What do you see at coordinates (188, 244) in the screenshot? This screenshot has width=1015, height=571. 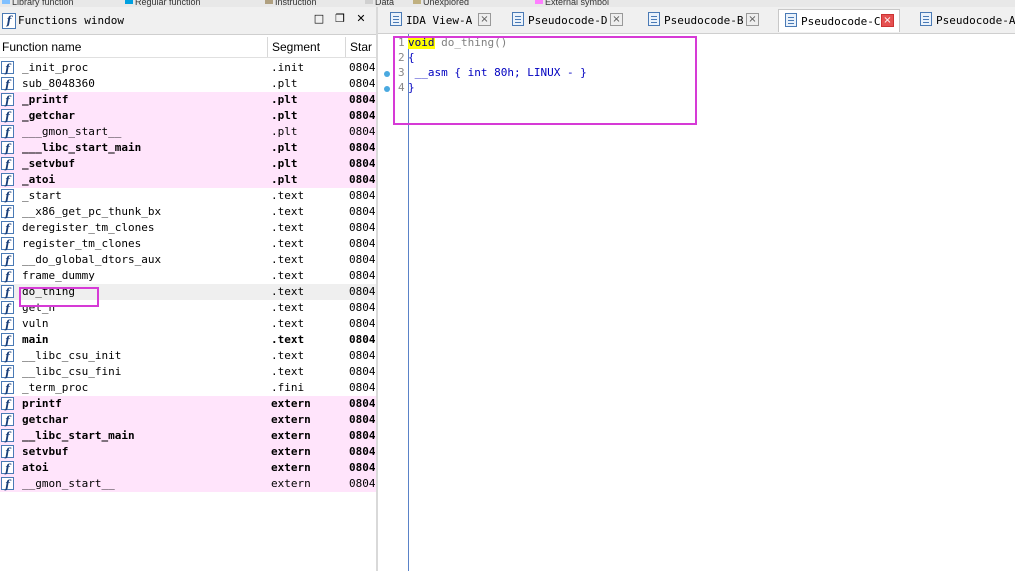 I see `function-row: f register_tm_clones .text 0804` at bounding box center [188, 244].